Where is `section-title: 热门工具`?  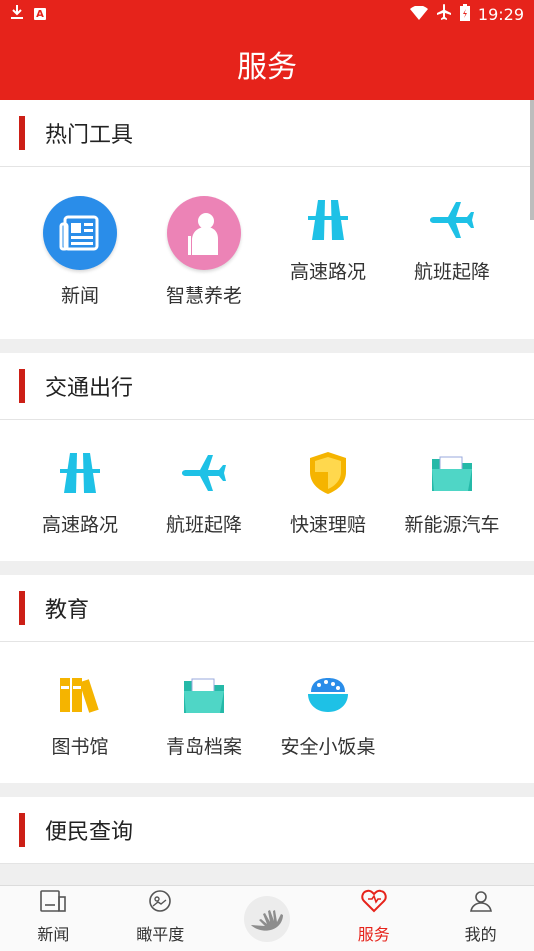
section-title: 热门工具 is located at coordinates (89, 135).